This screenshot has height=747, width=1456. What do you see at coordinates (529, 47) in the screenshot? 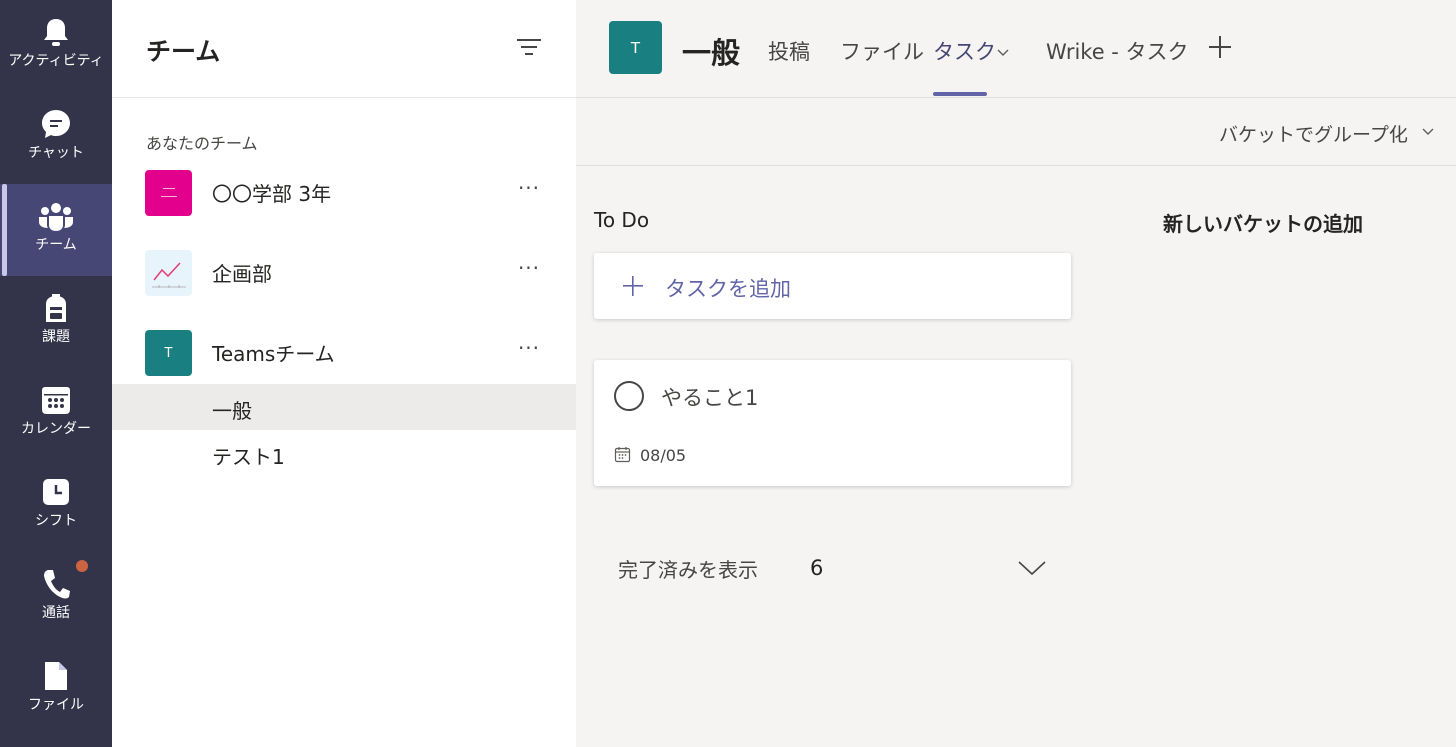
I see `filter-icon` at bounding box center [529, 47].